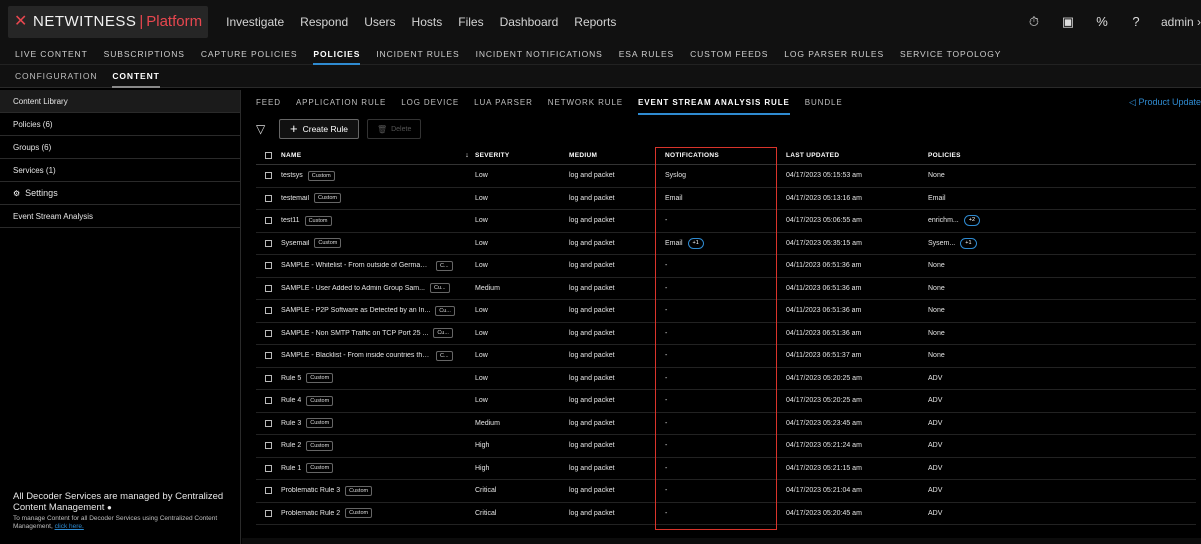 The image size is (1201, 544). I want to click on adminnav-capture-policies: CAPTURE POLICIES, so click(249, 54).